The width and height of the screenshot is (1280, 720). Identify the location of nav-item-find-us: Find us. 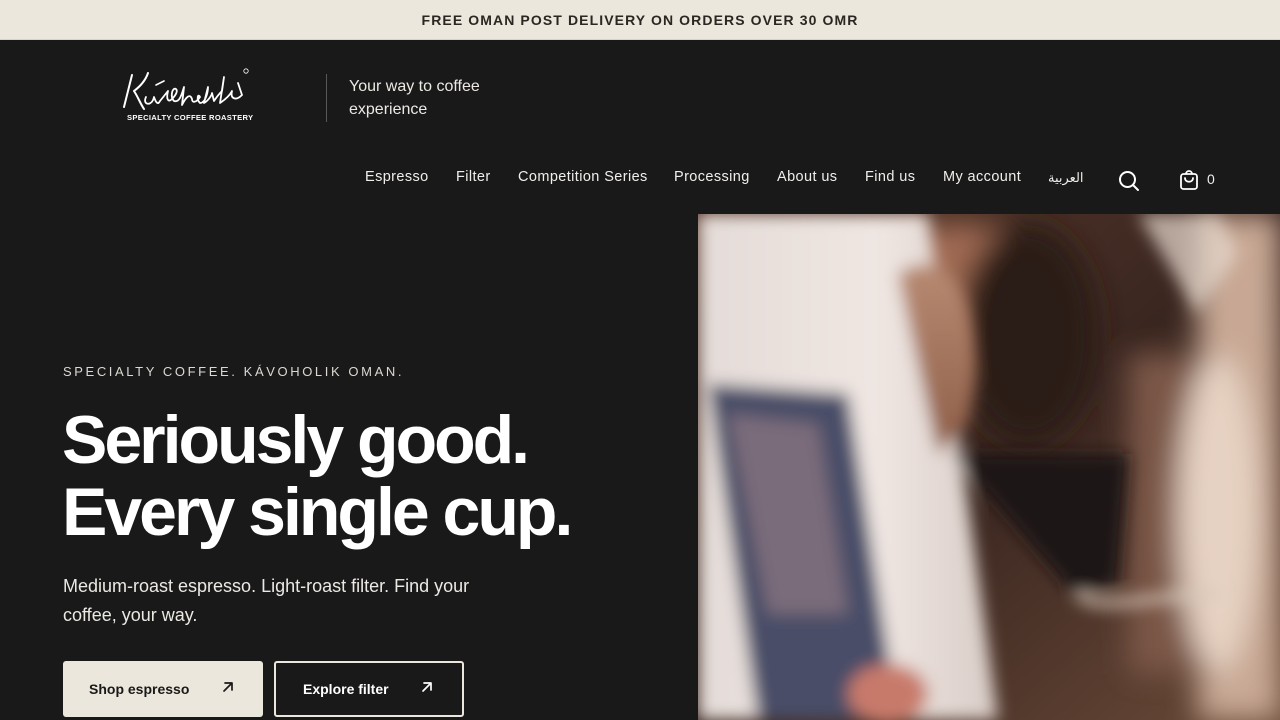
(890, 177).